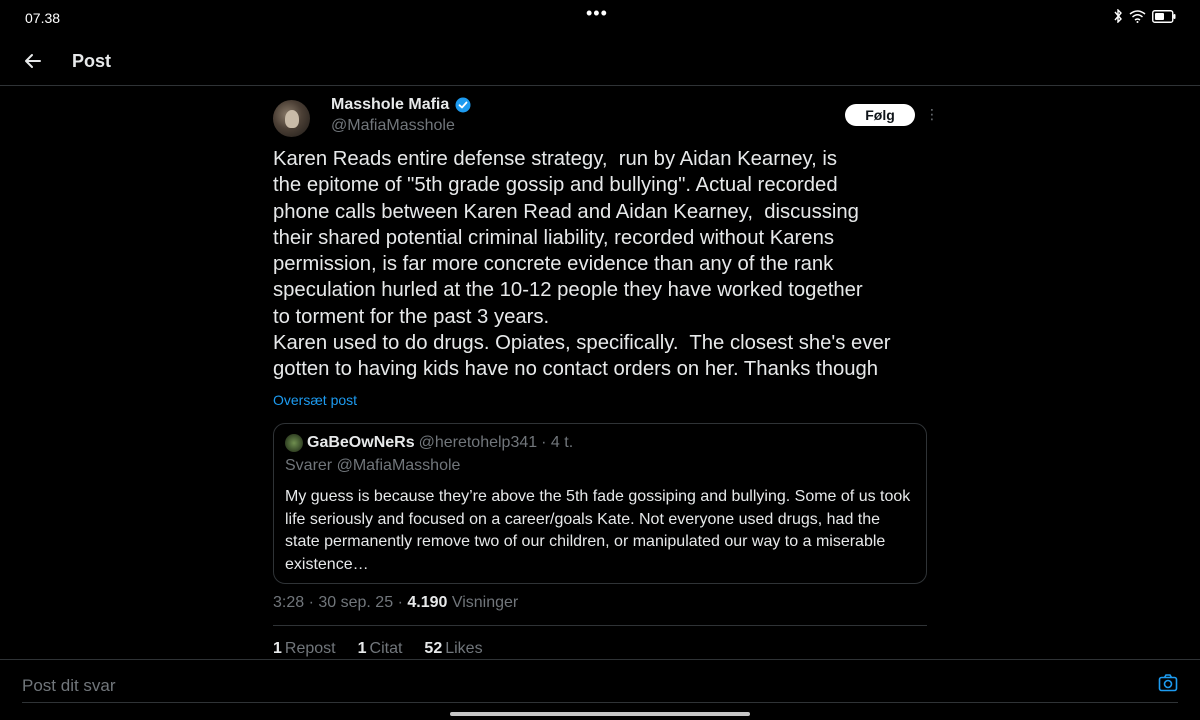 Image resolution: width=1200 pixels, height=720 pixels. Describe the element at coordinates (1164, 16) in the screenshot. I see `battery-icon` at that location.